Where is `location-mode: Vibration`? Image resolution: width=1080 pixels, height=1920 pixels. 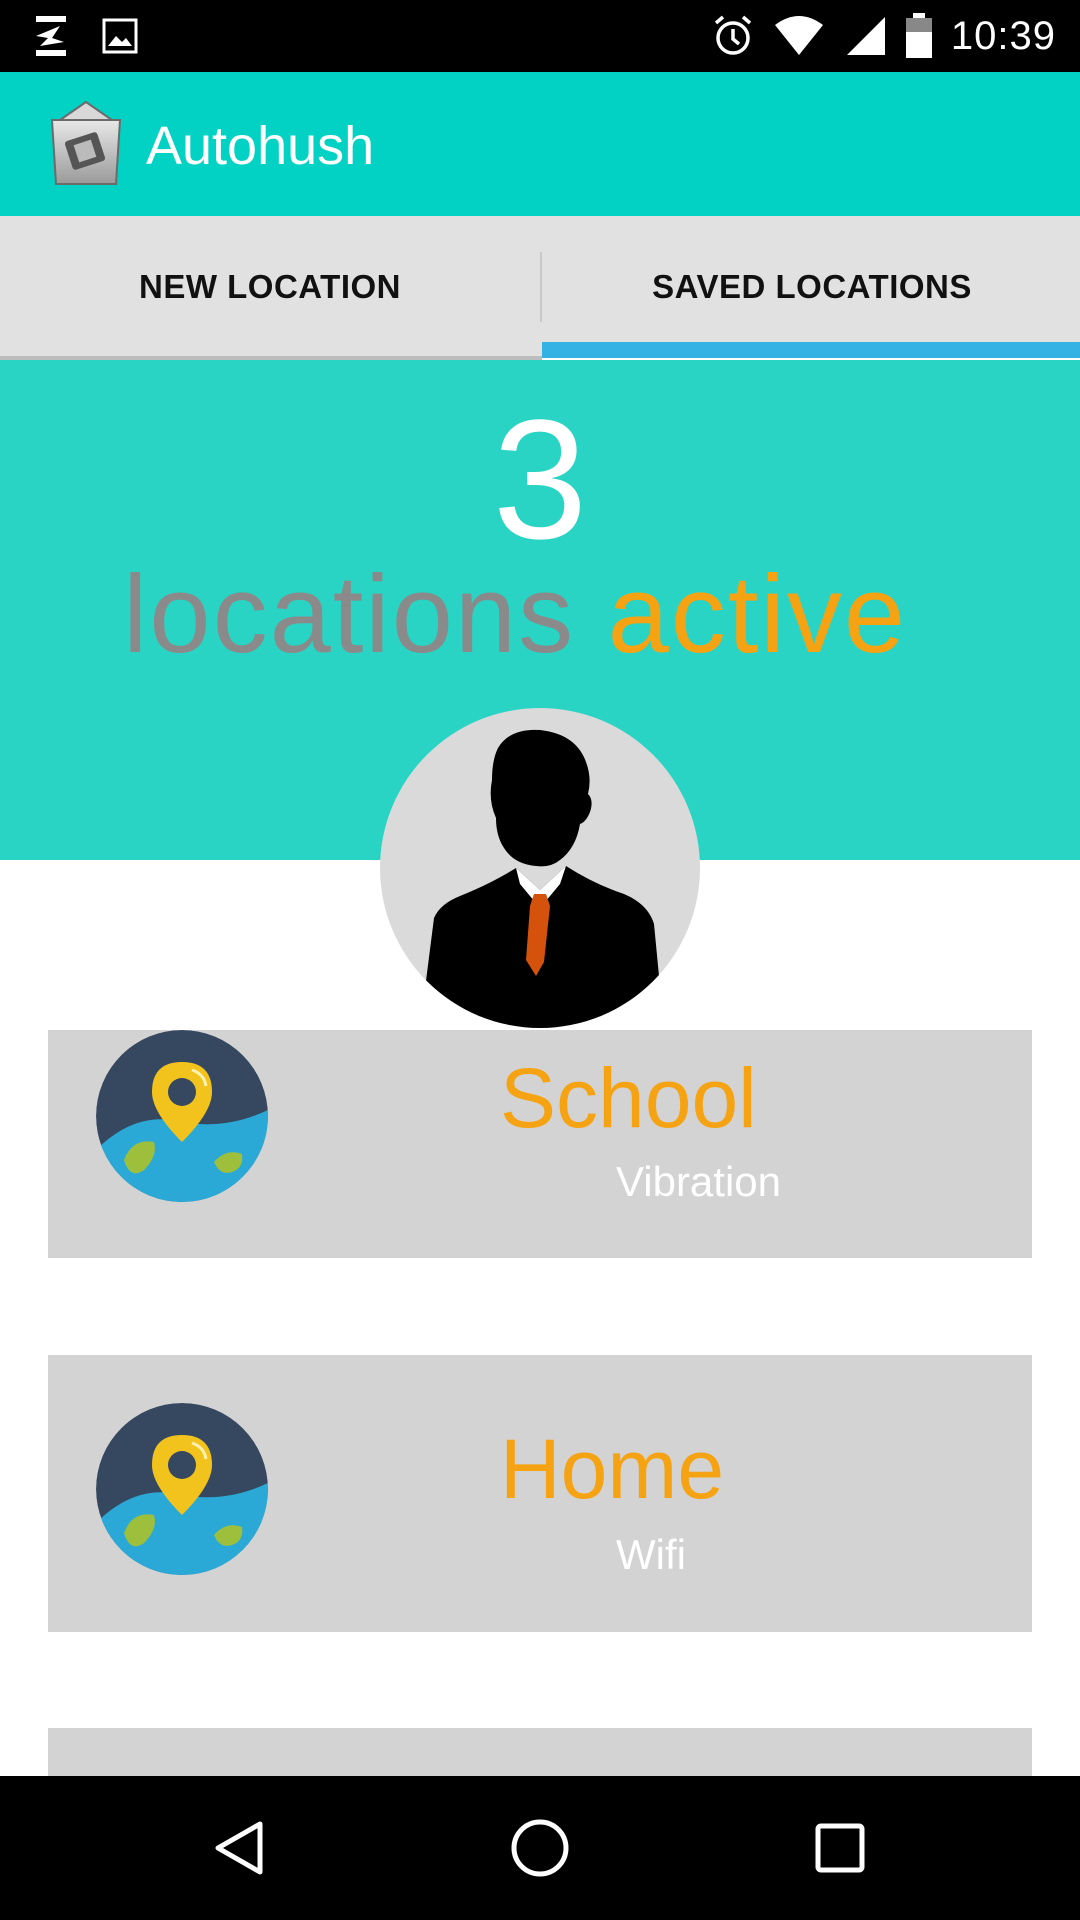 location-mode: Vibration is located at coordinates (699, 1181).